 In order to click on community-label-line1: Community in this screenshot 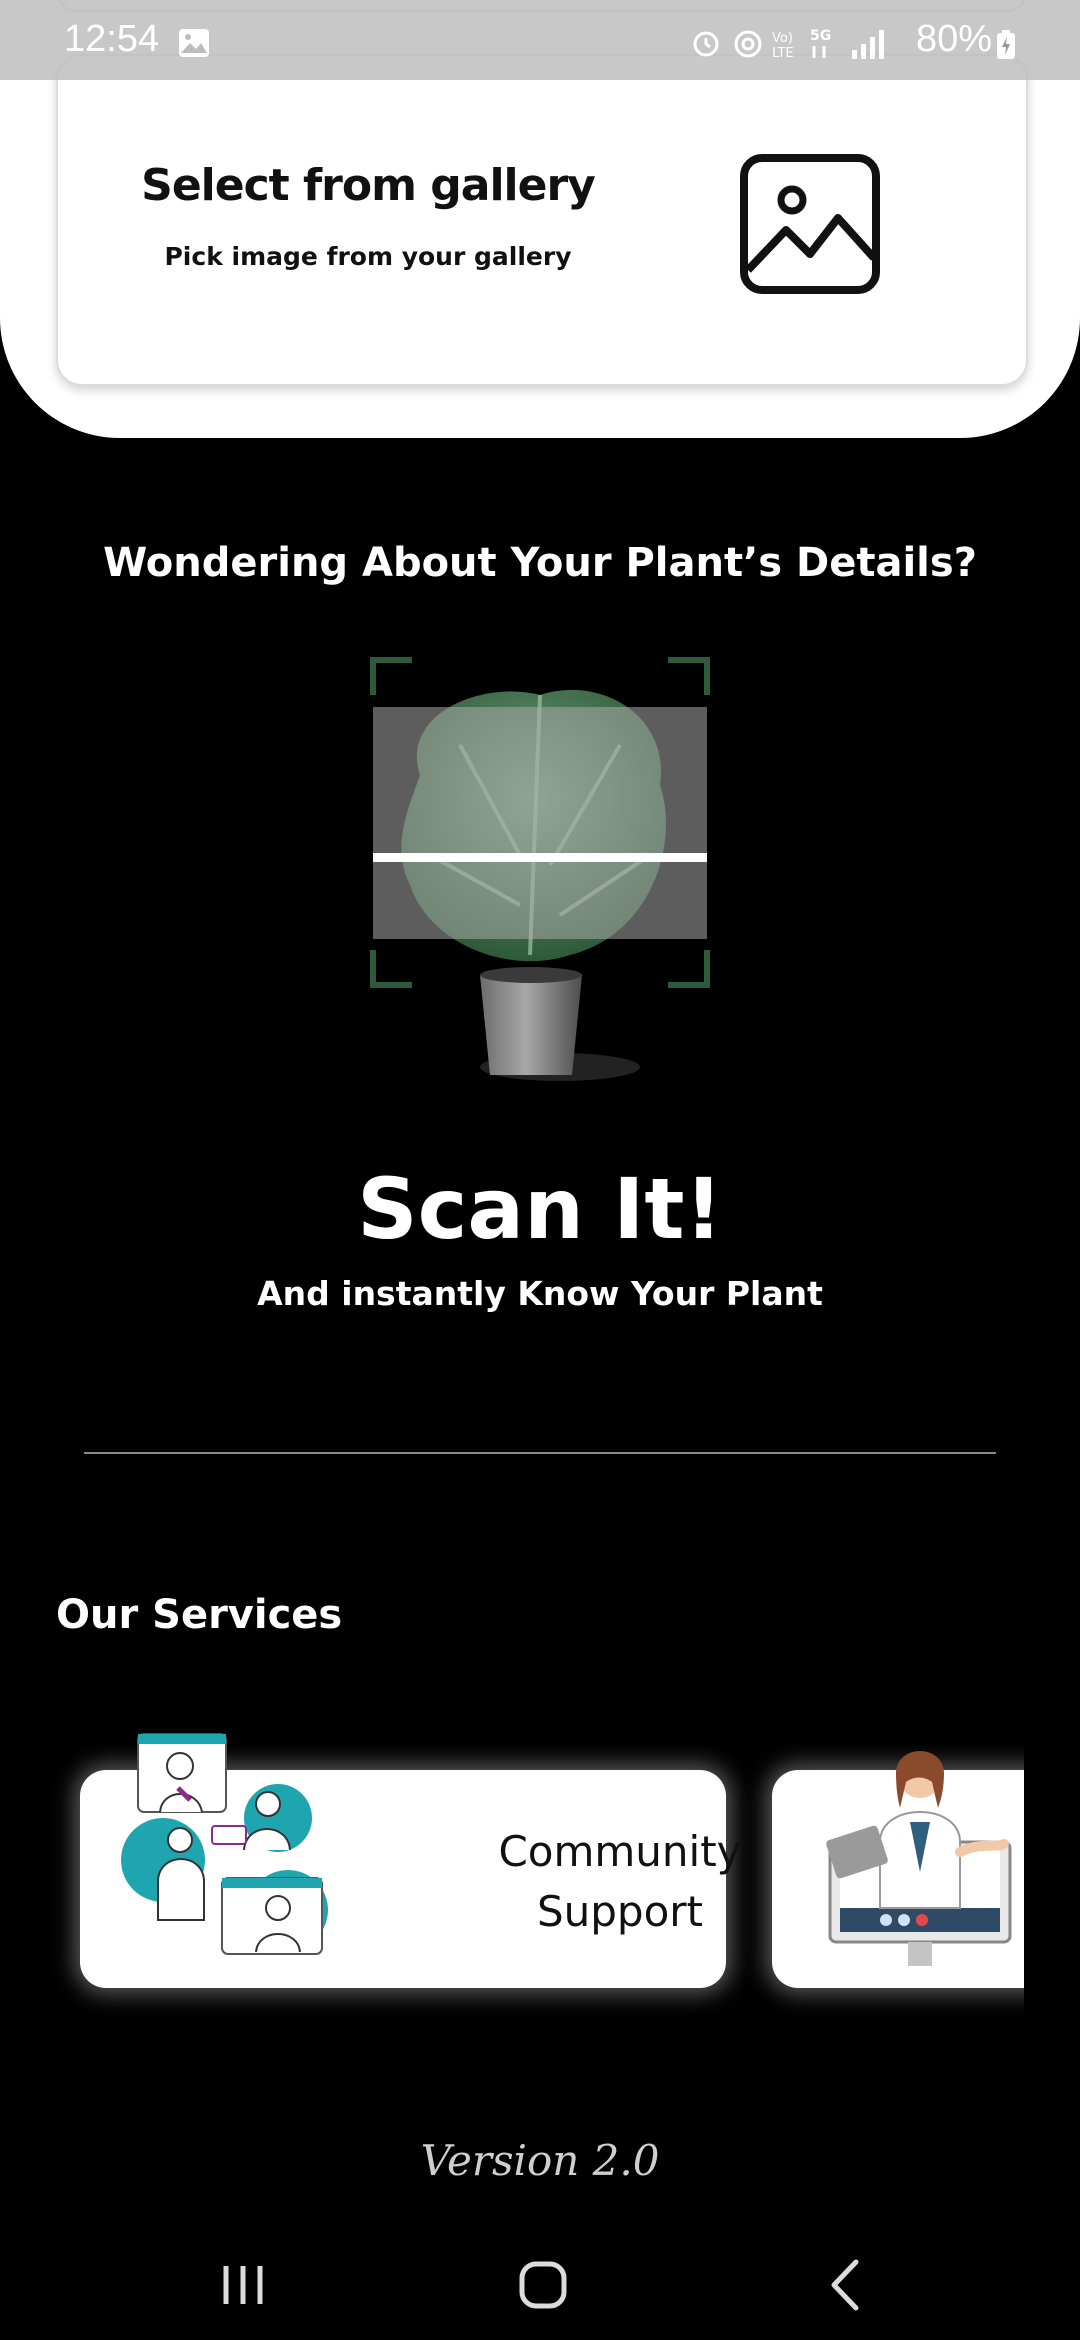, I will do `click(620, 1851)`.